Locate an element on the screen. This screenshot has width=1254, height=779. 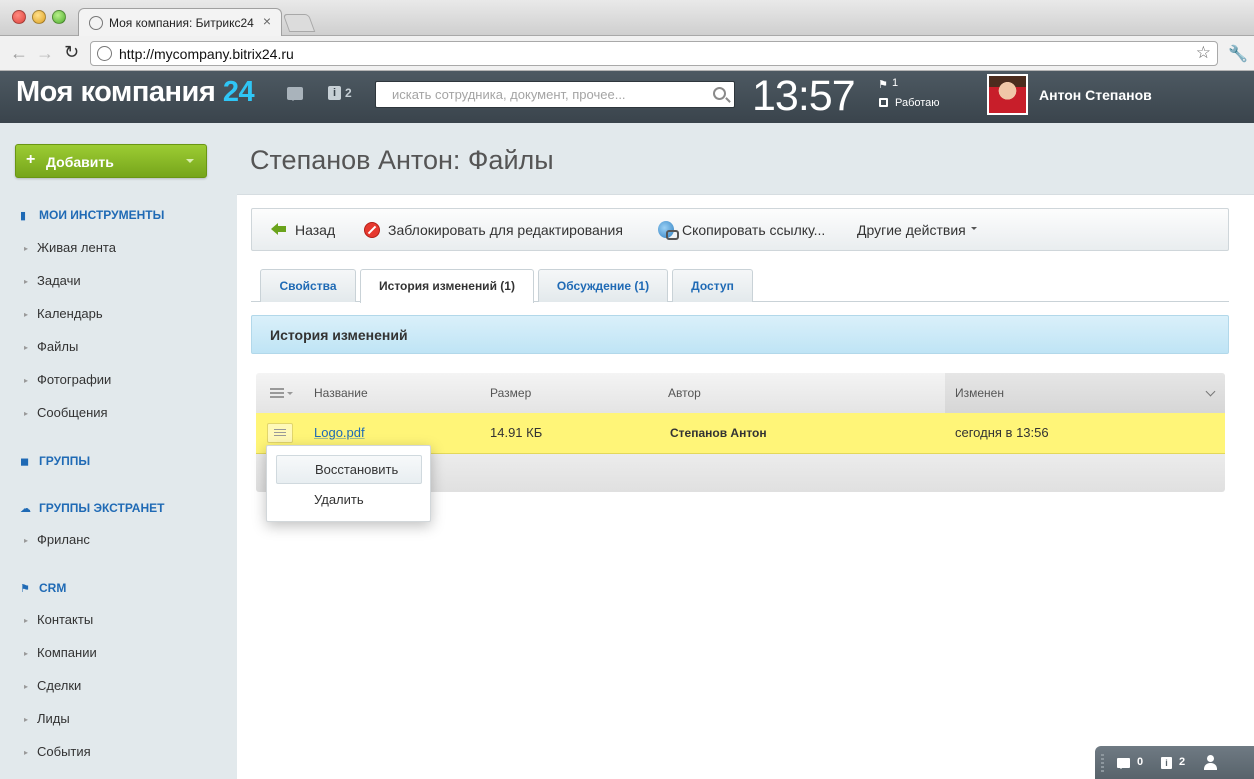
reload-icon: ↻ is located at coordinates (71, 52).